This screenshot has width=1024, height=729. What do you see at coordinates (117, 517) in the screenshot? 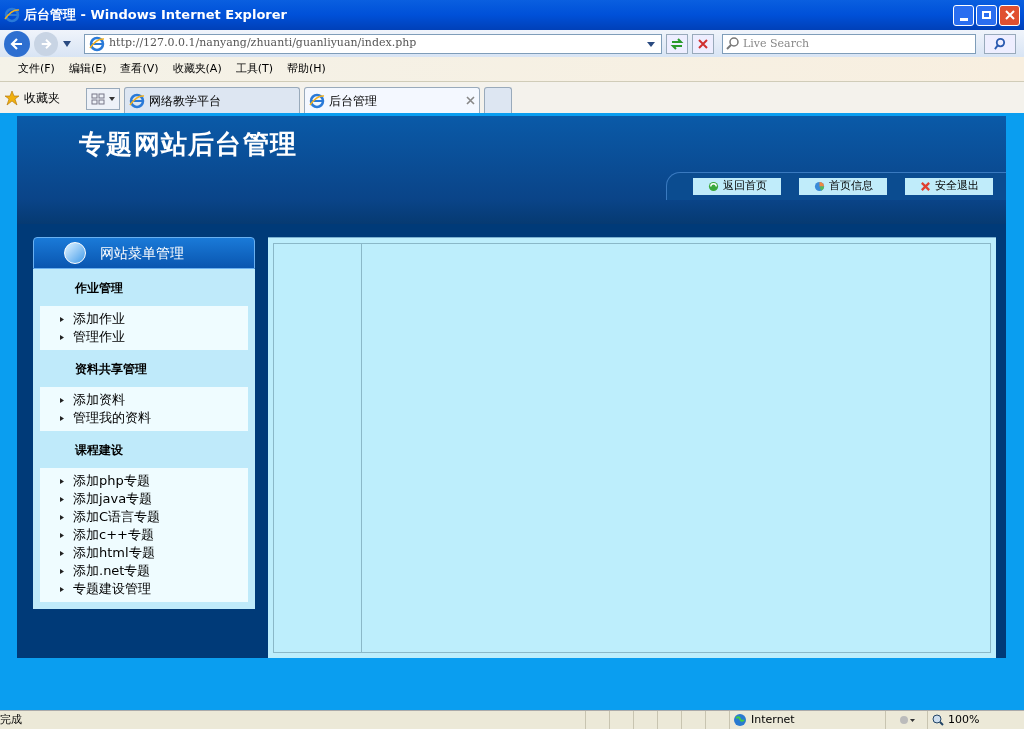
I see `menu-link: 添加C语言专题` at bounding box center [117, 517].